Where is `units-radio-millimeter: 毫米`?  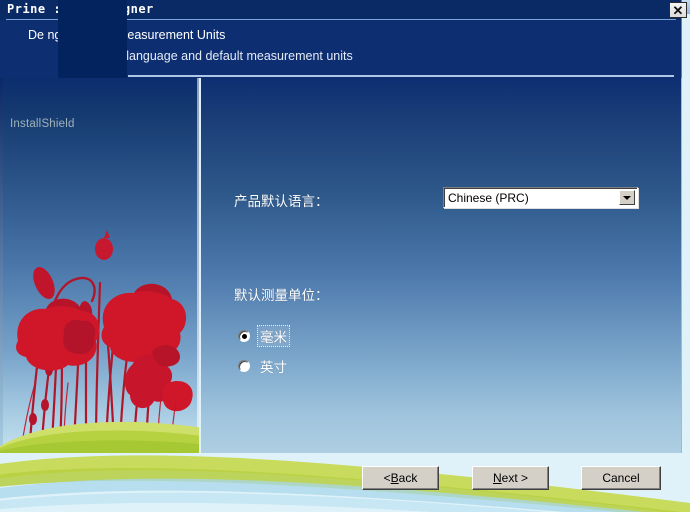
units-radio-millimeter: 毫米 is located at coordinates (264, 336).